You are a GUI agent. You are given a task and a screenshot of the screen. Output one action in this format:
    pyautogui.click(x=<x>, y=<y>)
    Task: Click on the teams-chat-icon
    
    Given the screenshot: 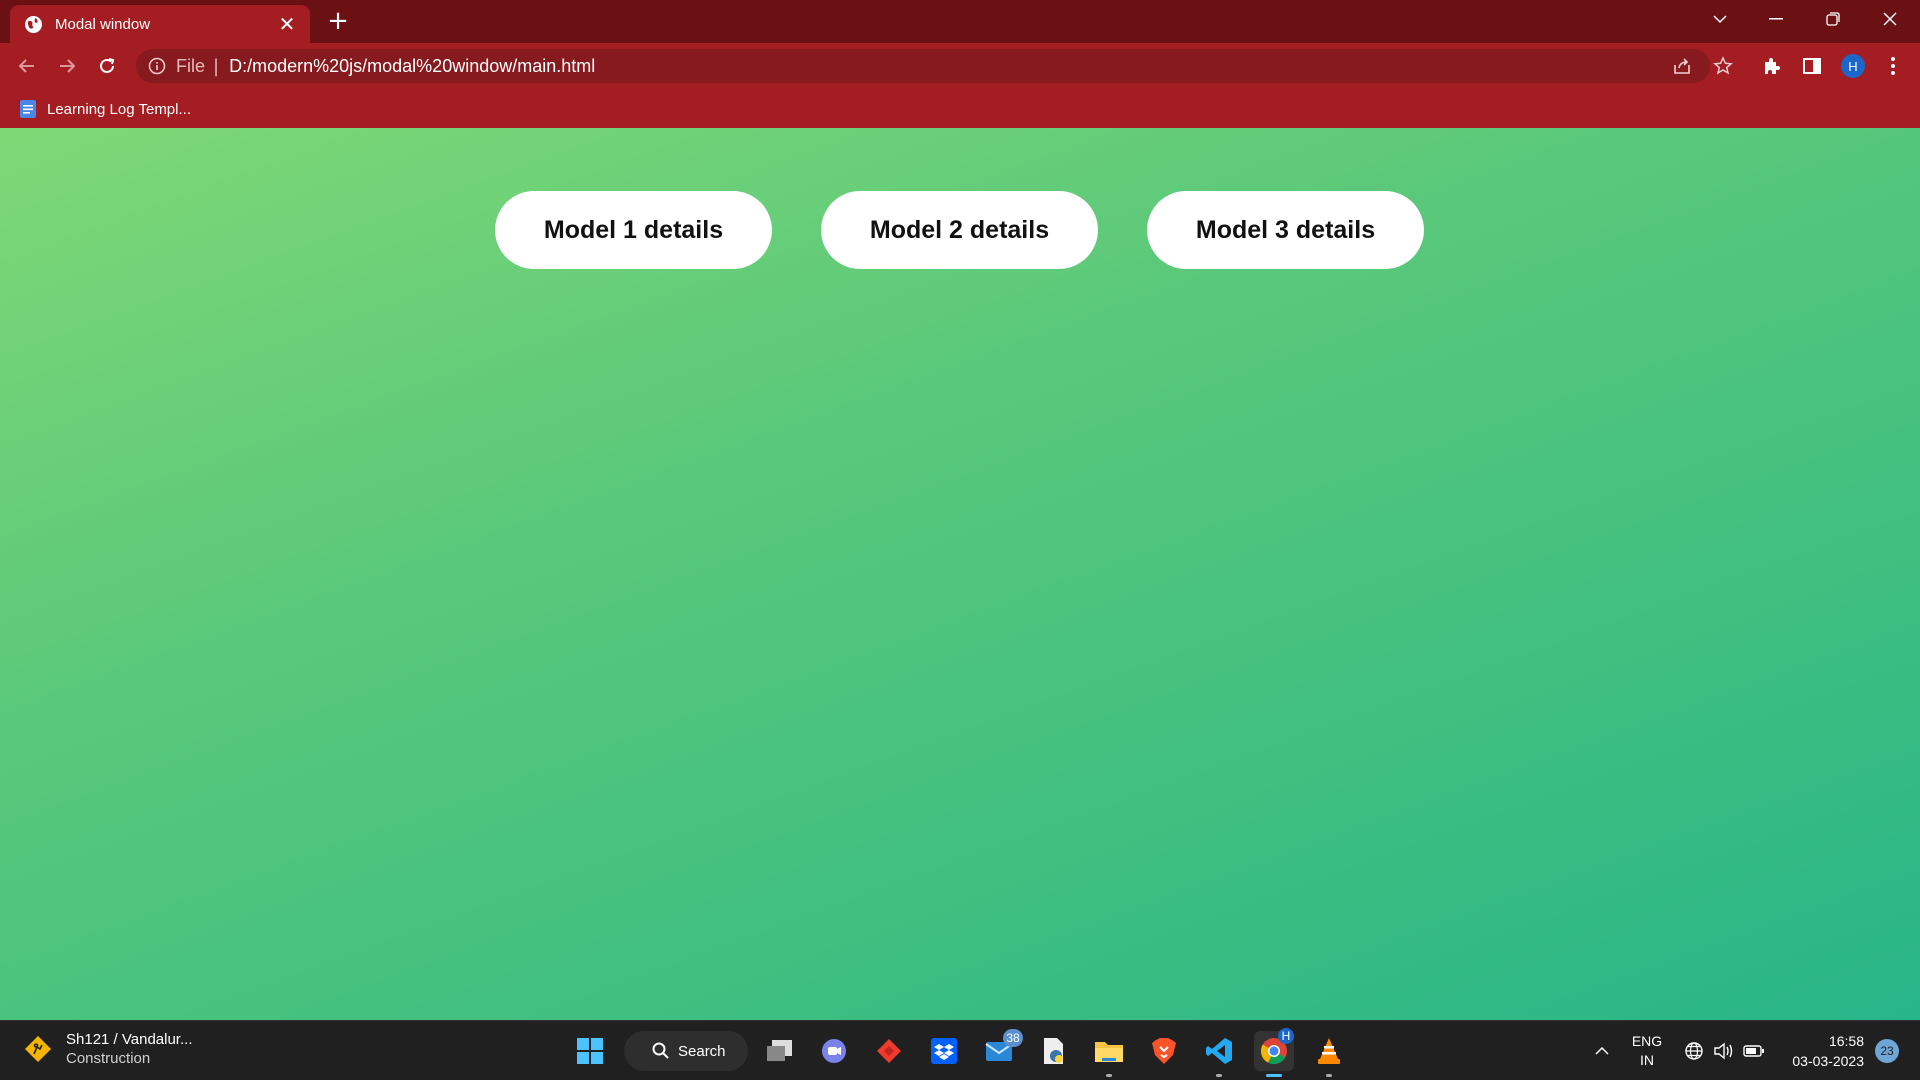 What is the action you would take?
    pyautogui.click(x=834, y=1051)
    